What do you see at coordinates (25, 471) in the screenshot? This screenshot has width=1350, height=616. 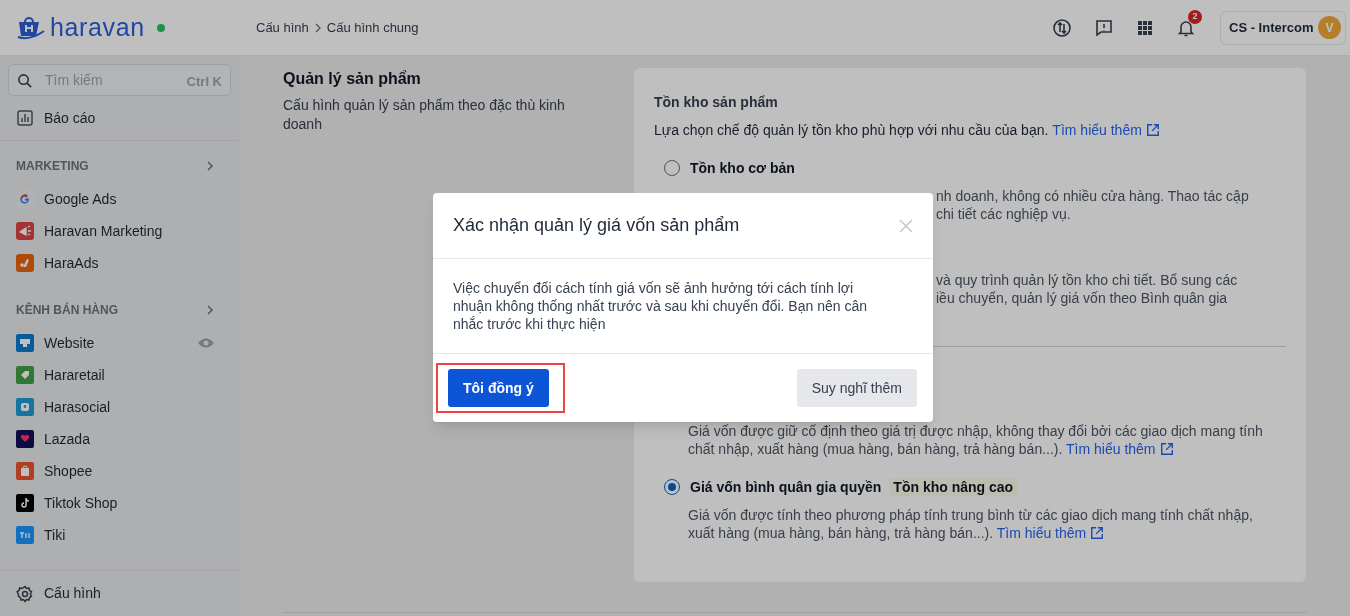 I see `shopping-bag-icon` at bounding box center [25, 471].